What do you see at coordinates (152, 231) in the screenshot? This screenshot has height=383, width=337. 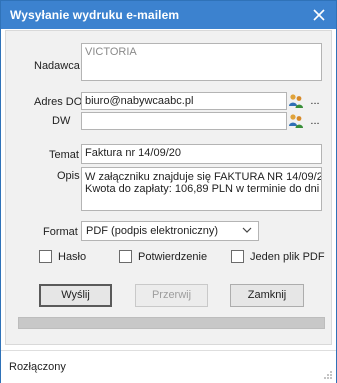 I see `format-selected-value: PDF (podpis elektroniczny)` at bounding box center [152, 231].